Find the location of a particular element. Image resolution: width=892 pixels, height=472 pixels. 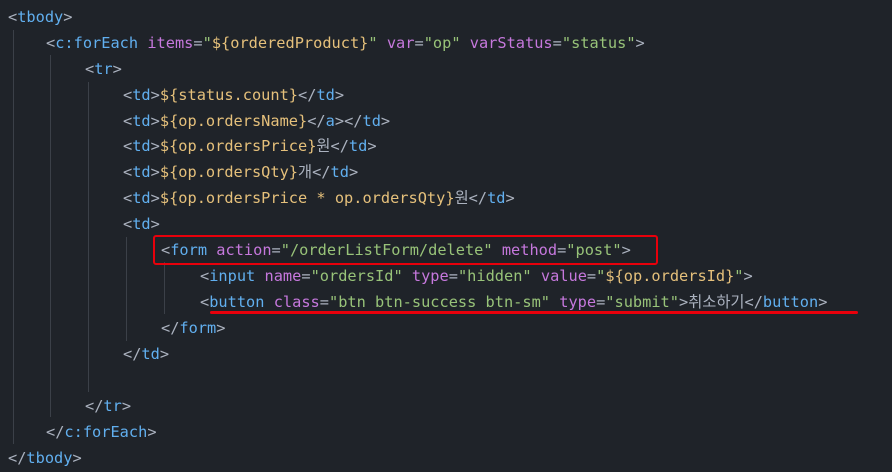

code-line: </c:forEach> is located at coordinates (101, 432).